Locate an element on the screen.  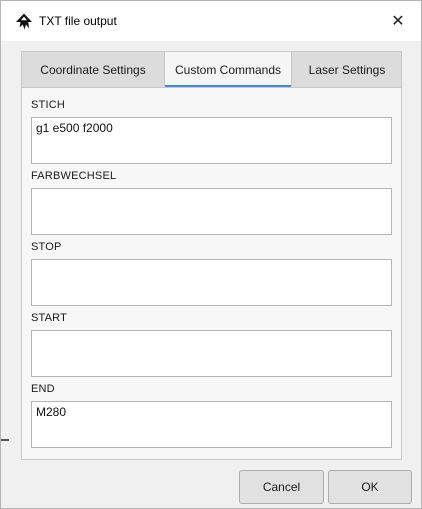
start-textarea is located at coordinates (211, 353).